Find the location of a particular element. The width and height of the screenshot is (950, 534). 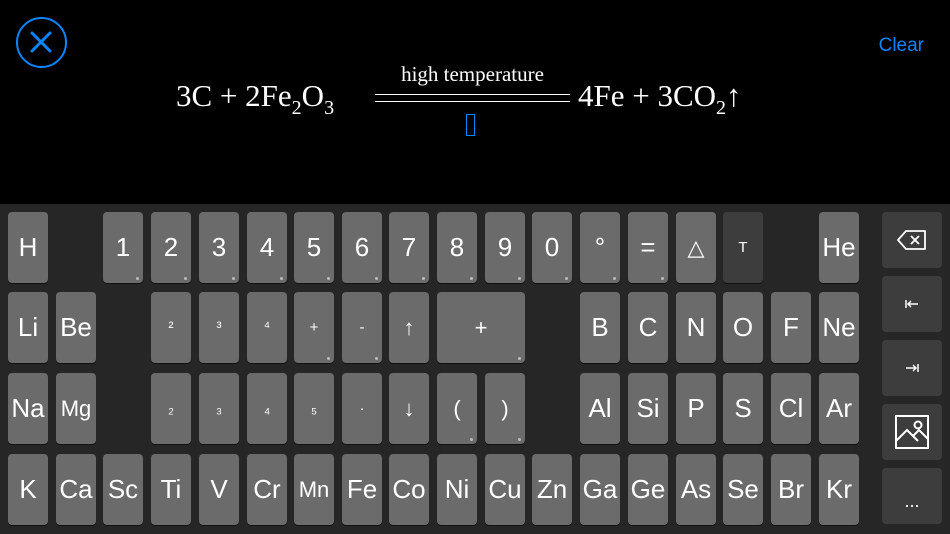

key-H: H is located at coordinates (28, 247).